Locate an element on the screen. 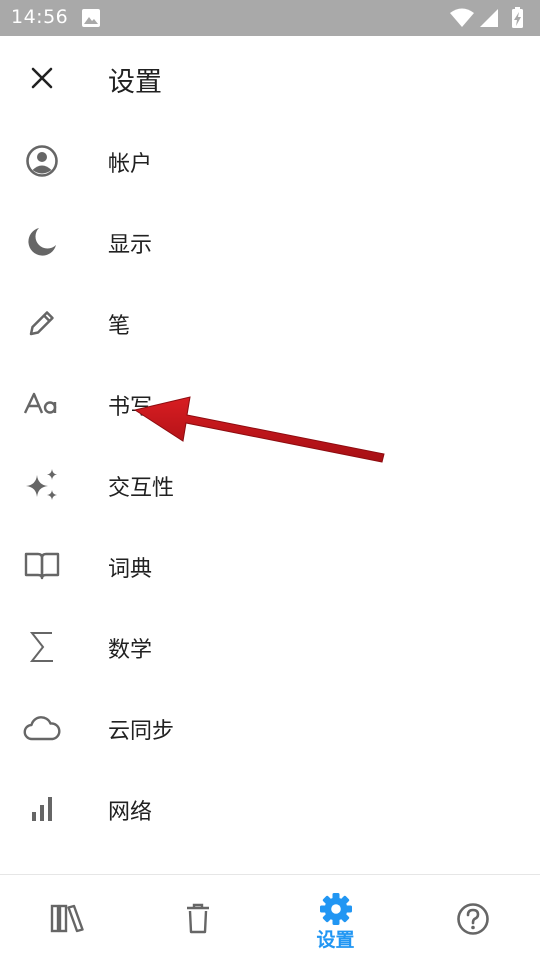 The height and width of the screenshot is (961, 540). help-icon is located at coordinates (473, 919).